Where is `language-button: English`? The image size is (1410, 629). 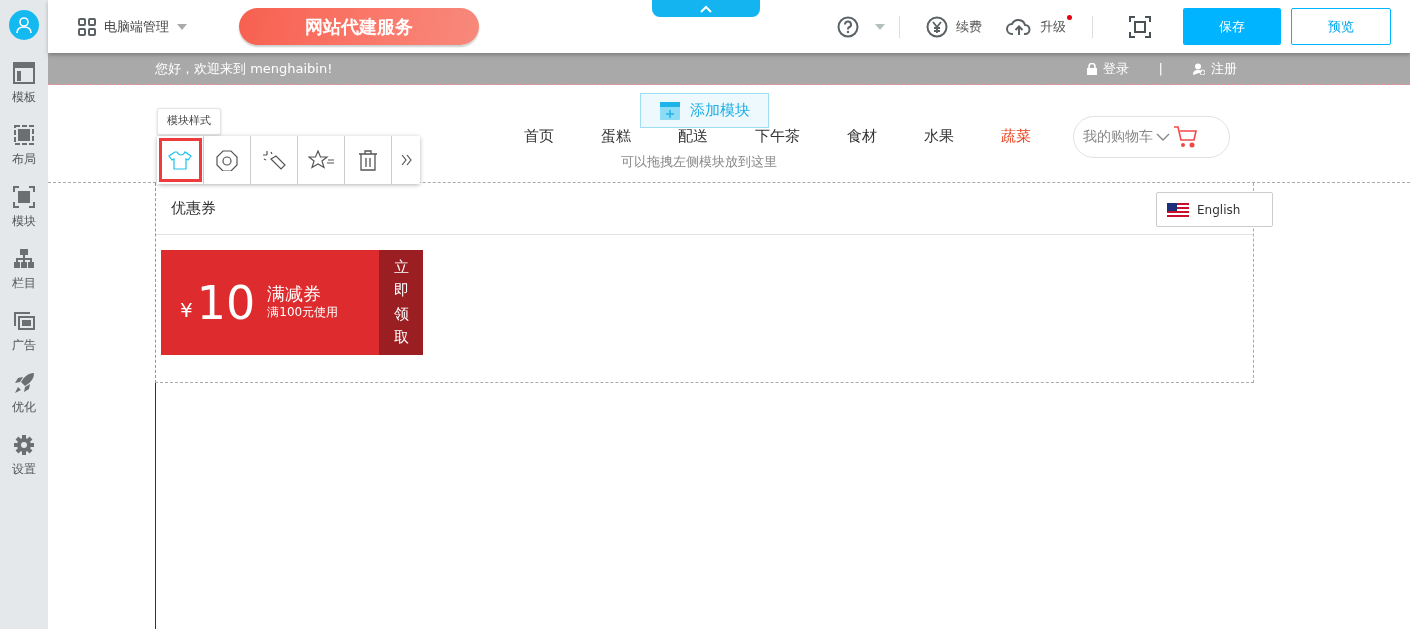
language-button: English is located at coordinates (1214, 209).